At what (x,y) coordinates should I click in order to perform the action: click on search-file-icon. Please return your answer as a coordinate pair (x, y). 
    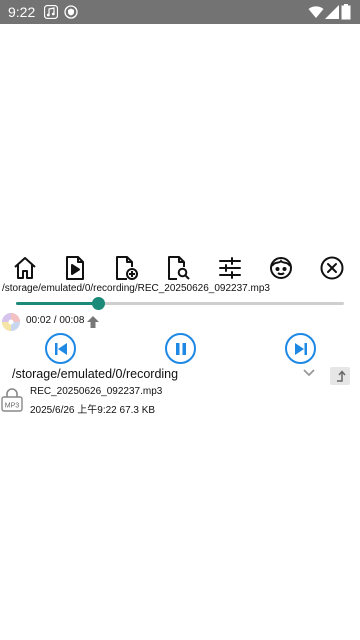
    Looking at the image, I should click on (179, 268).